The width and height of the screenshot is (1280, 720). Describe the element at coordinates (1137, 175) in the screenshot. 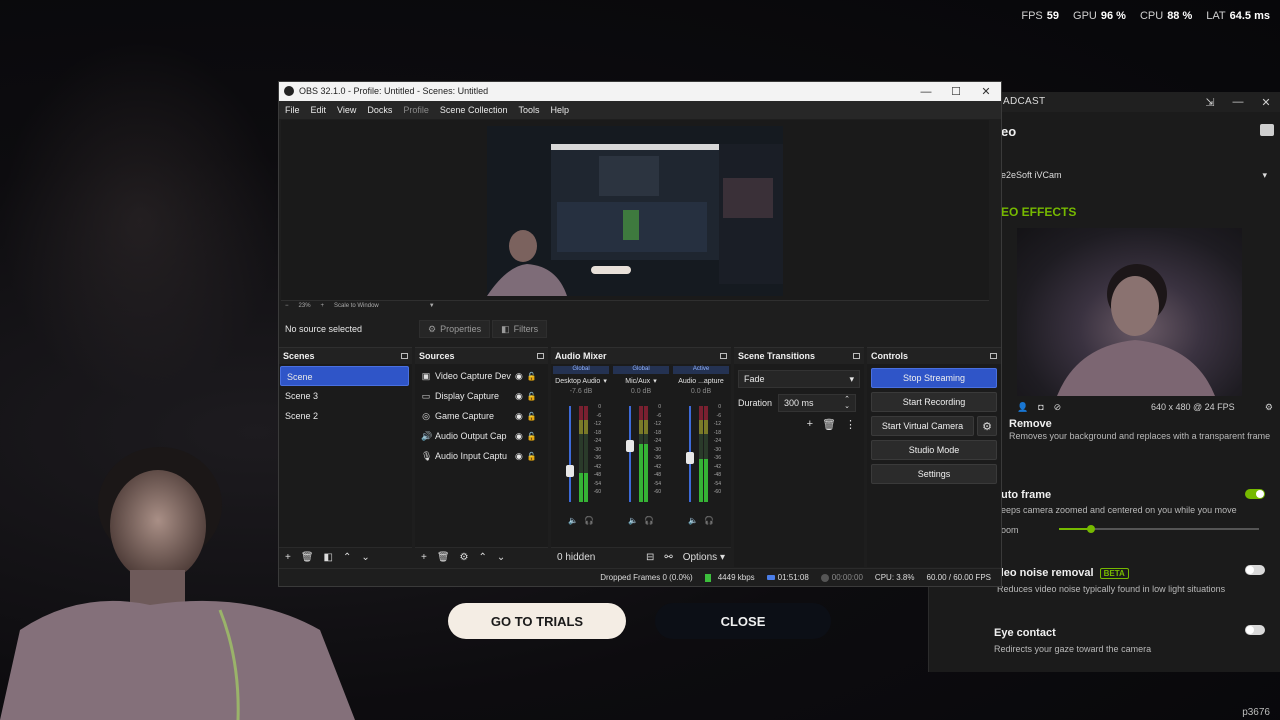

I see `device-select: e2eSoft iVCam ▾` at that location.